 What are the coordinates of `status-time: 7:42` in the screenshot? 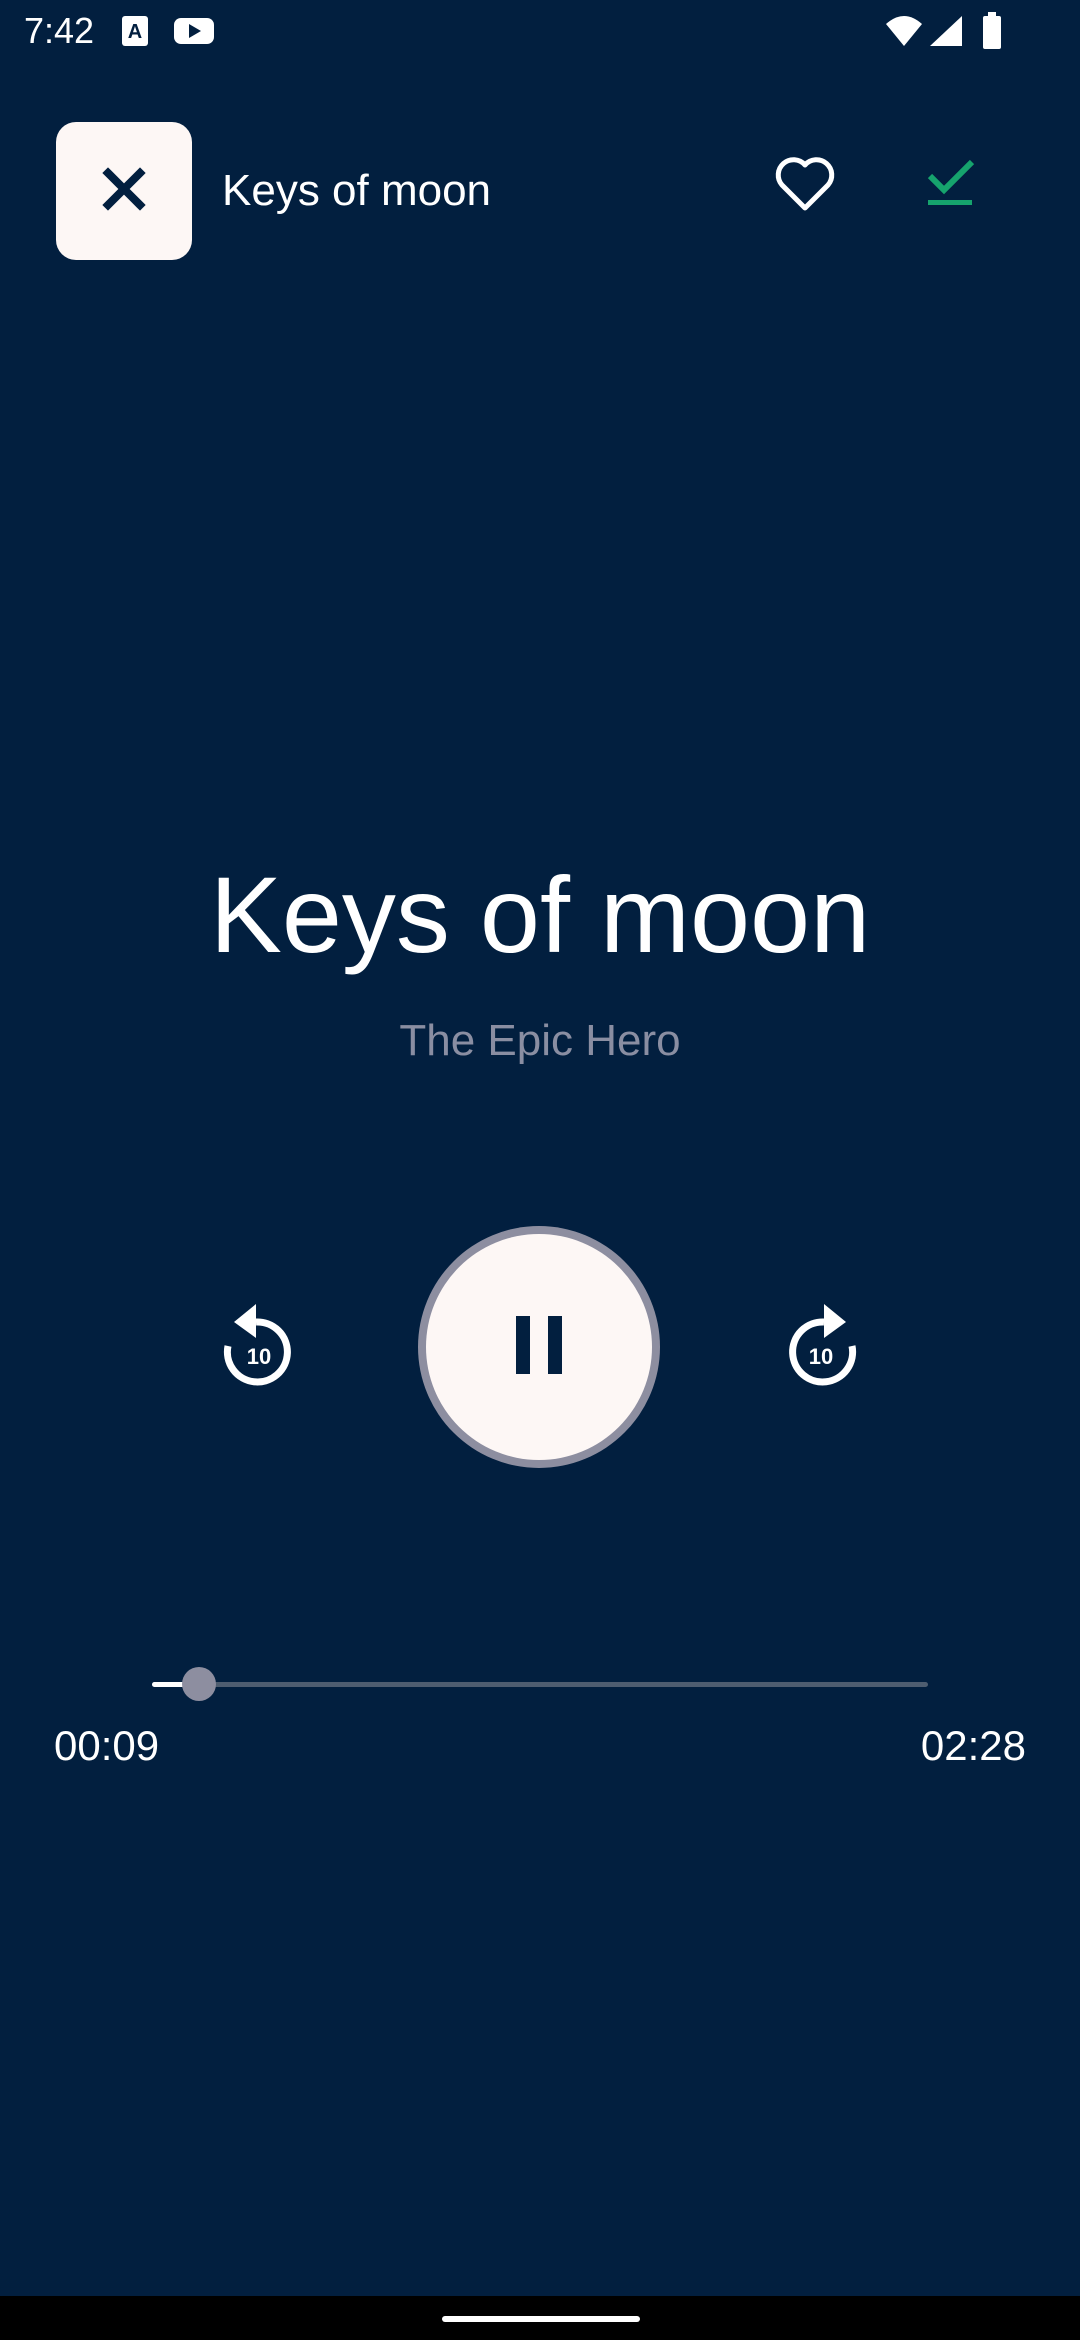 It's located at (59, 30).